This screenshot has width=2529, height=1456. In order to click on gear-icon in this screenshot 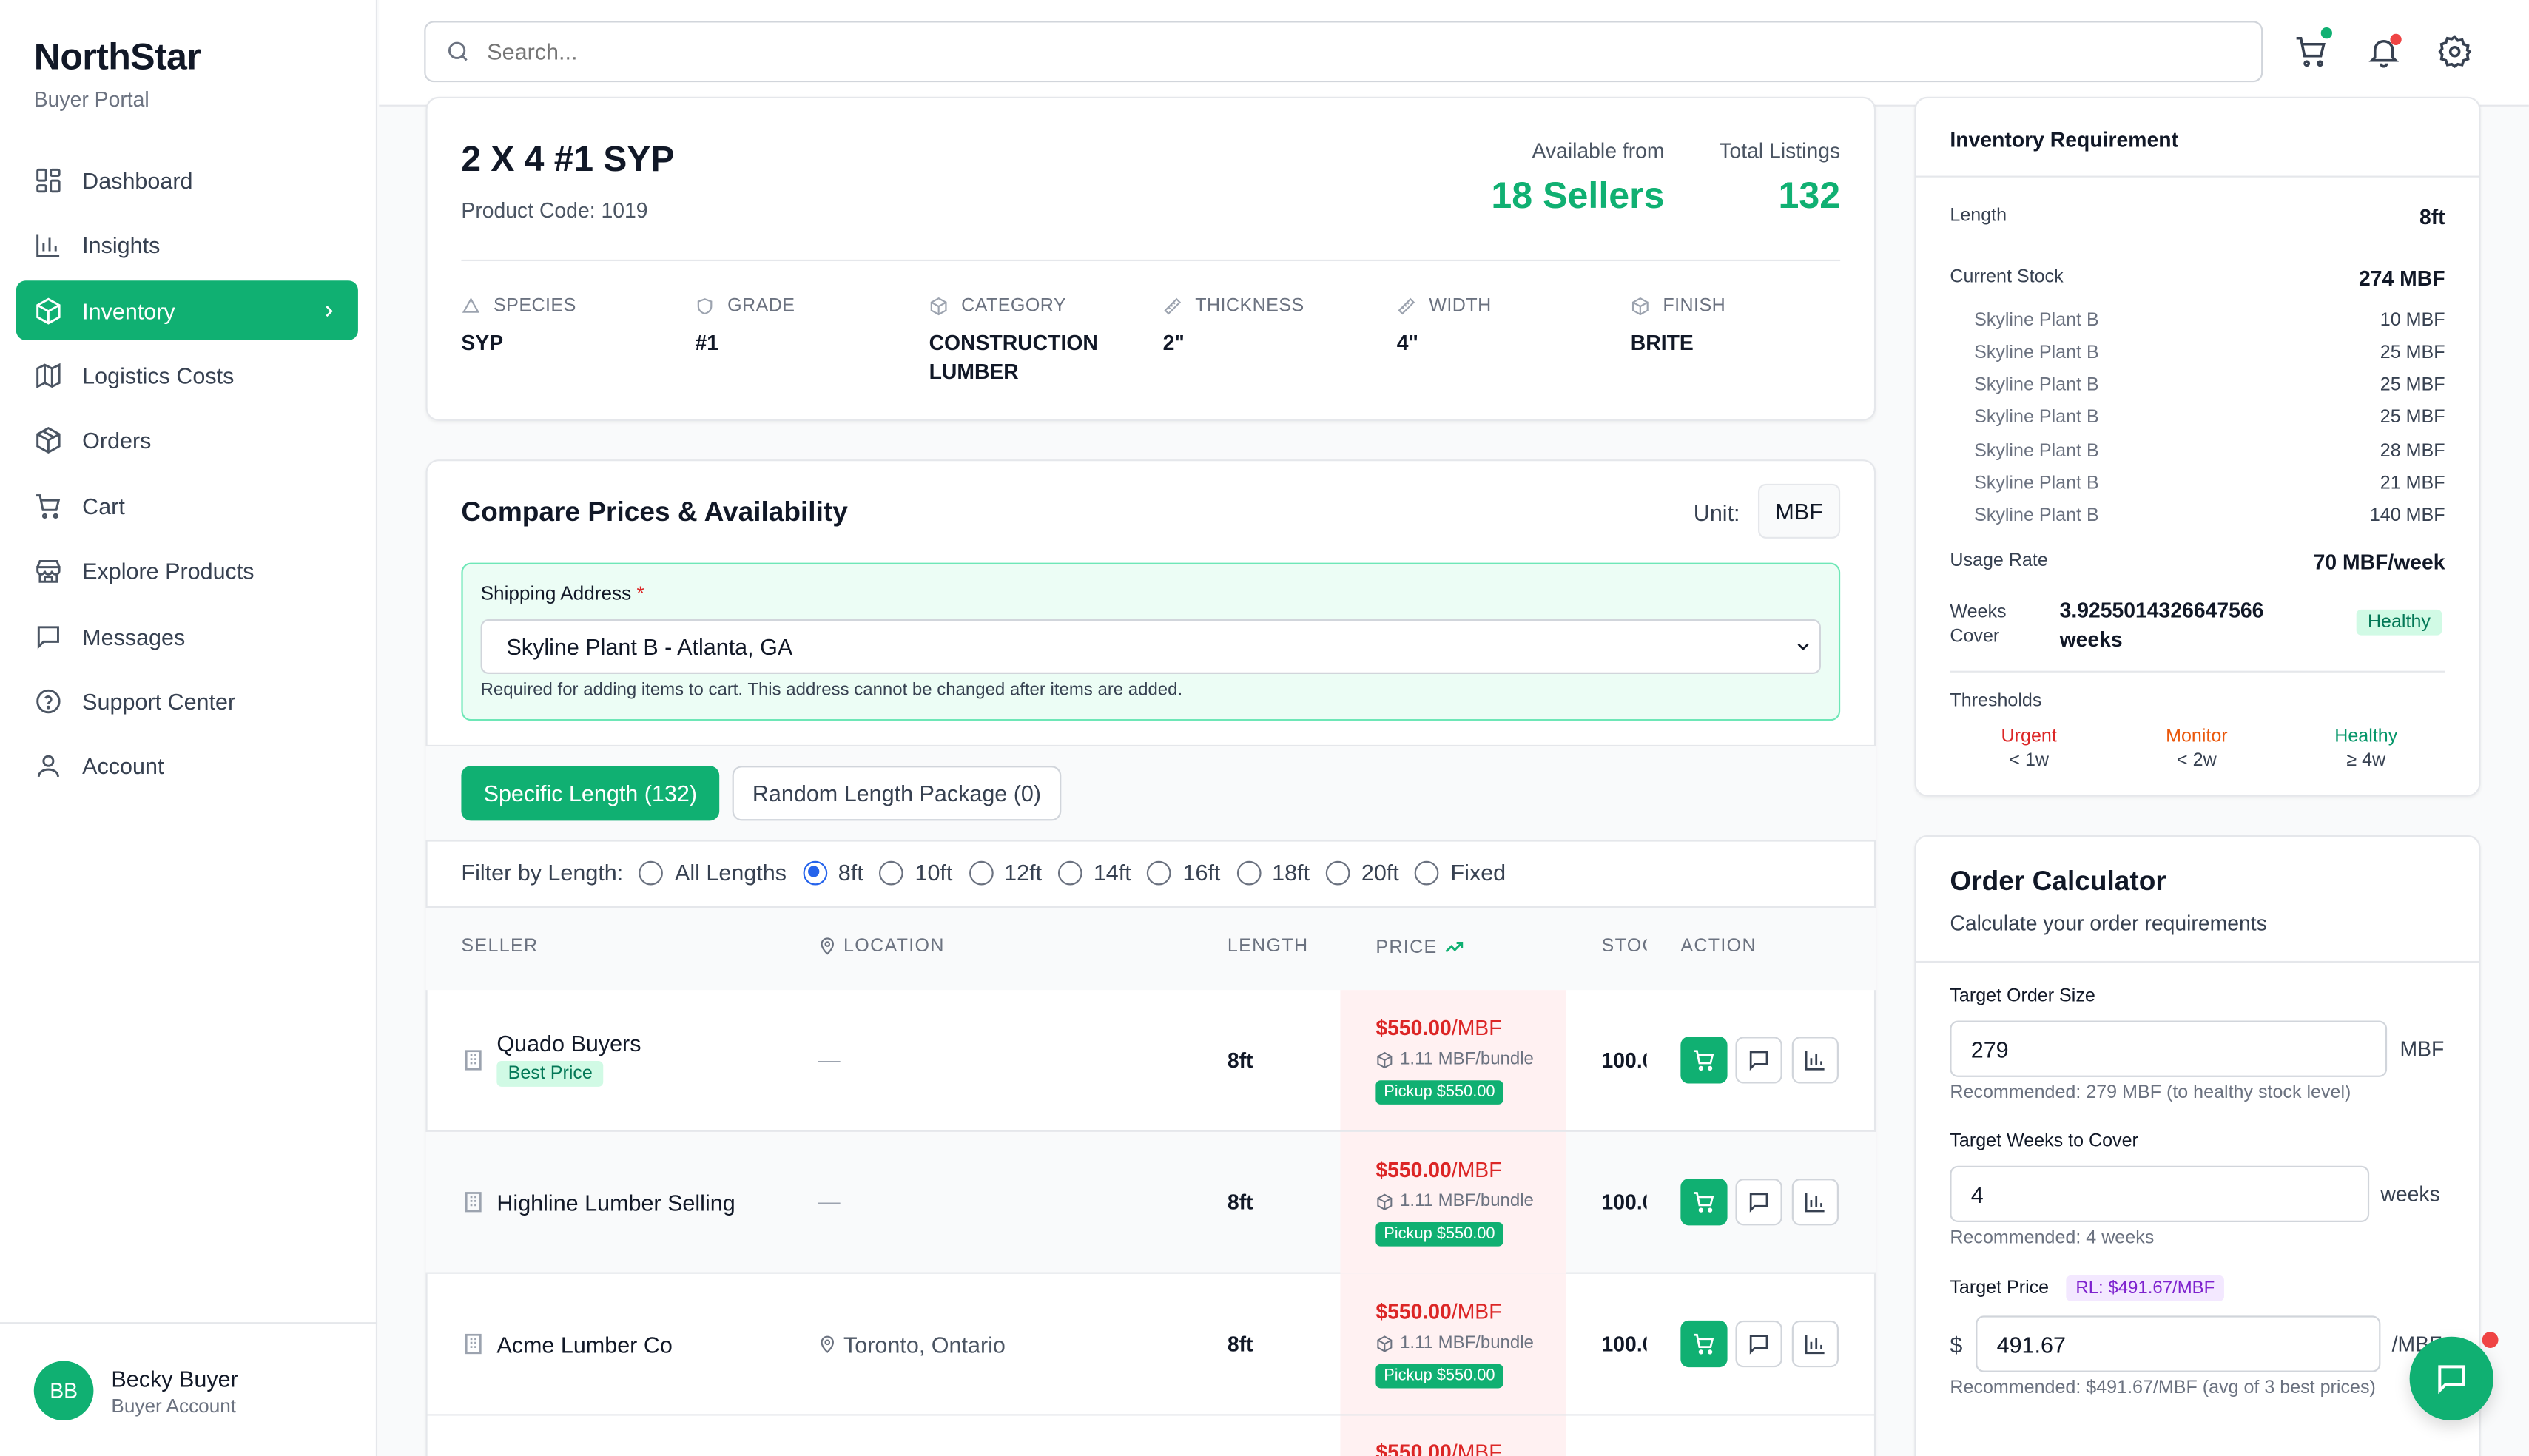, I will do `click(2455, 52)`.